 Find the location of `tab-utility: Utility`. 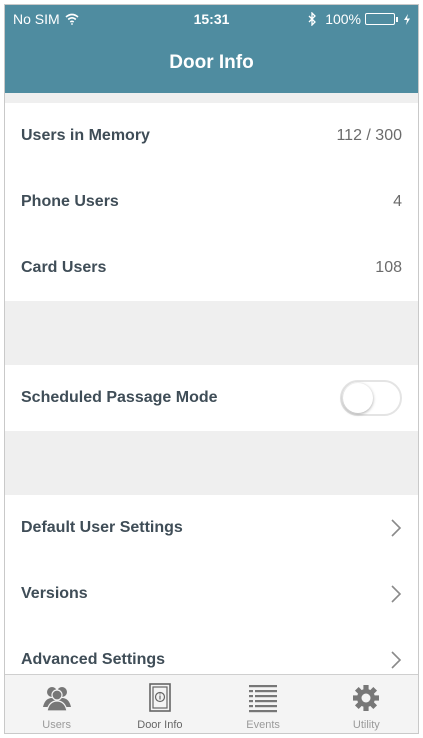

tab-utility: Utility is located at coordinates (366, 704).